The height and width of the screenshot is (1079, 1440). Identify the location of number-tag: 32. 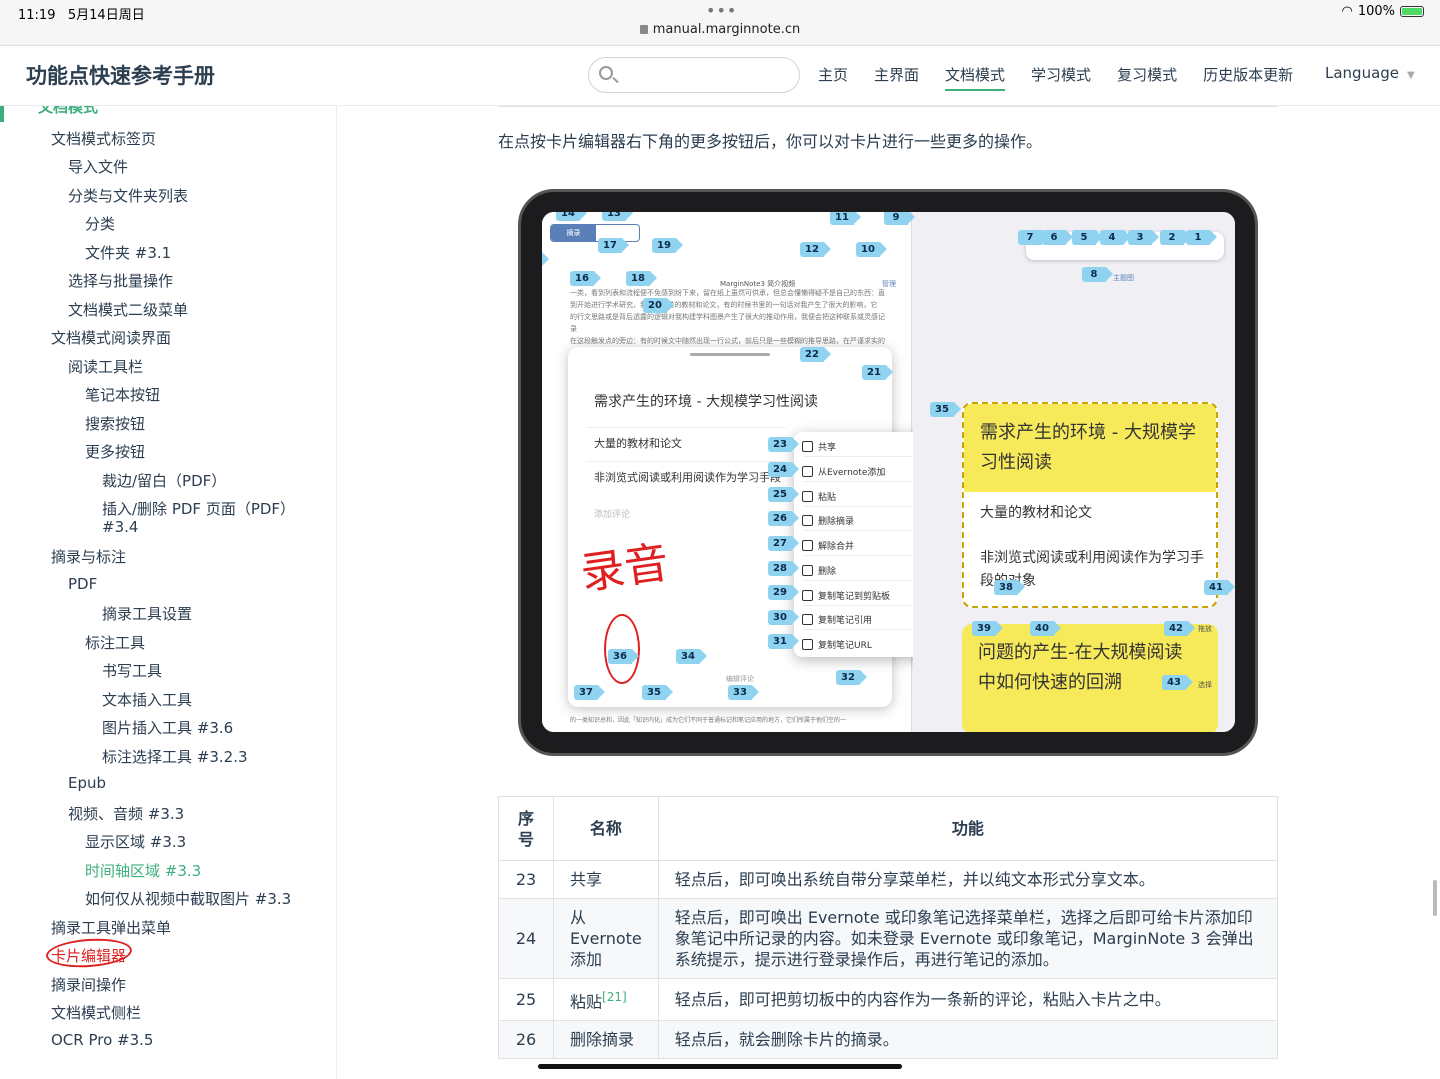
(851, 677).